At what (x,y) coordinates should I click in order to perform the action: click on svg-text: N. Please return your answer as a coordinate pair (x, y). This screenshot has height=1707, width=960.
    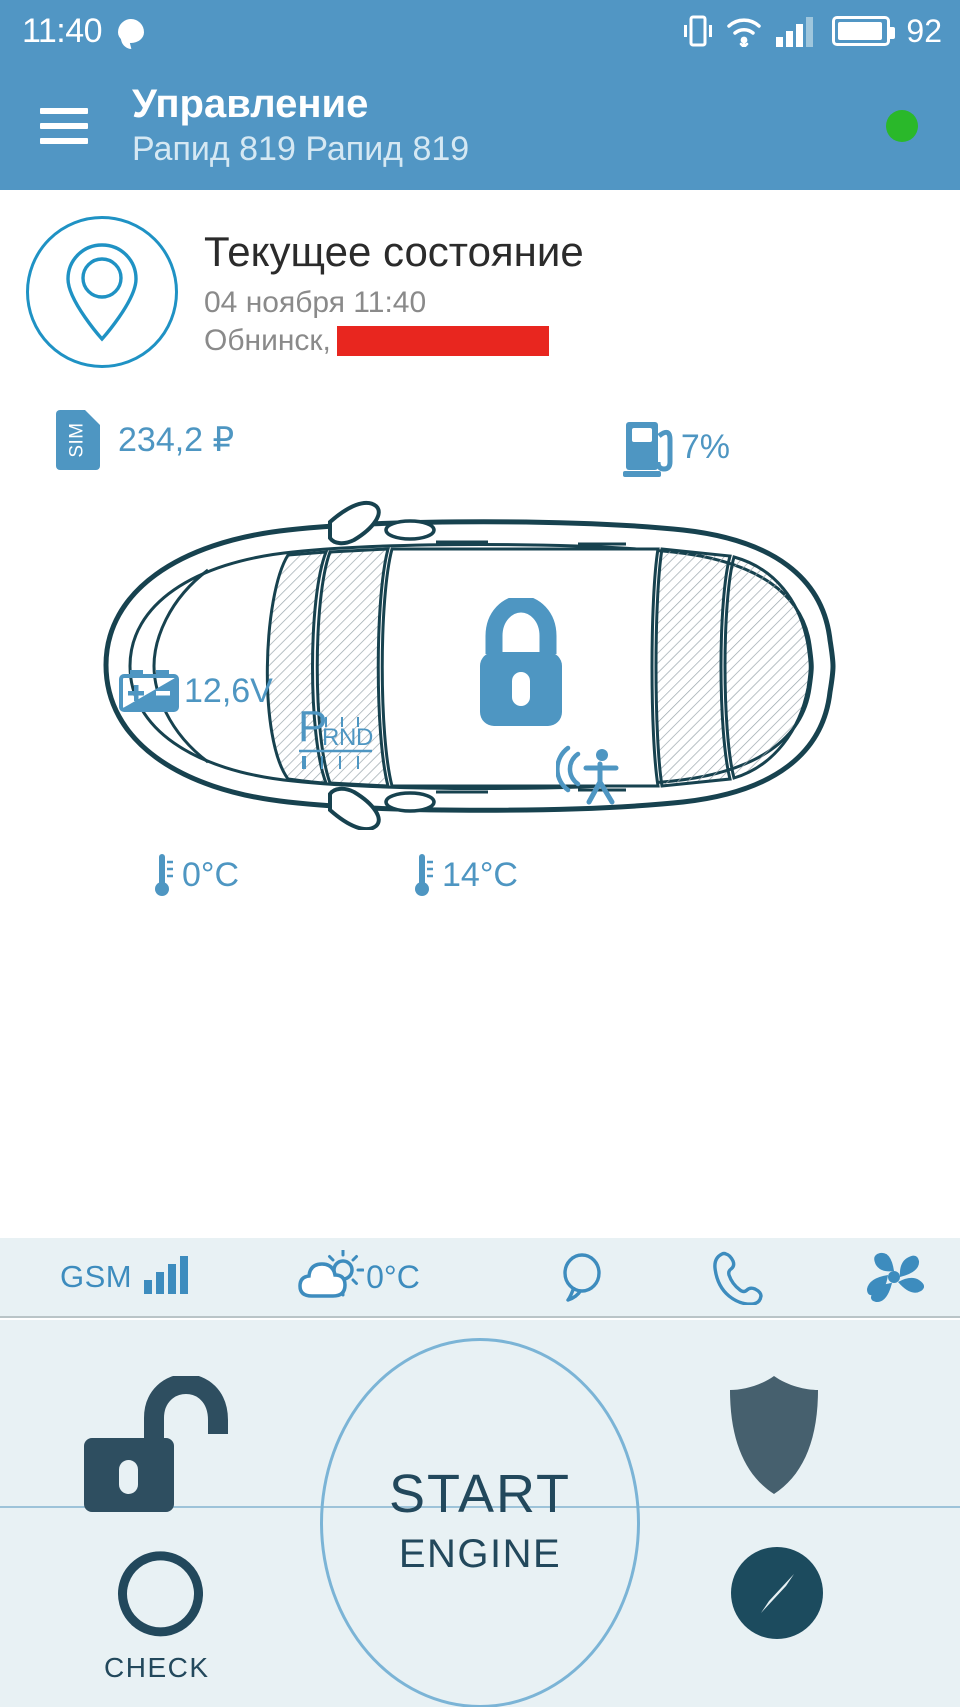
    Looking at the image, I should click on (347, 737).